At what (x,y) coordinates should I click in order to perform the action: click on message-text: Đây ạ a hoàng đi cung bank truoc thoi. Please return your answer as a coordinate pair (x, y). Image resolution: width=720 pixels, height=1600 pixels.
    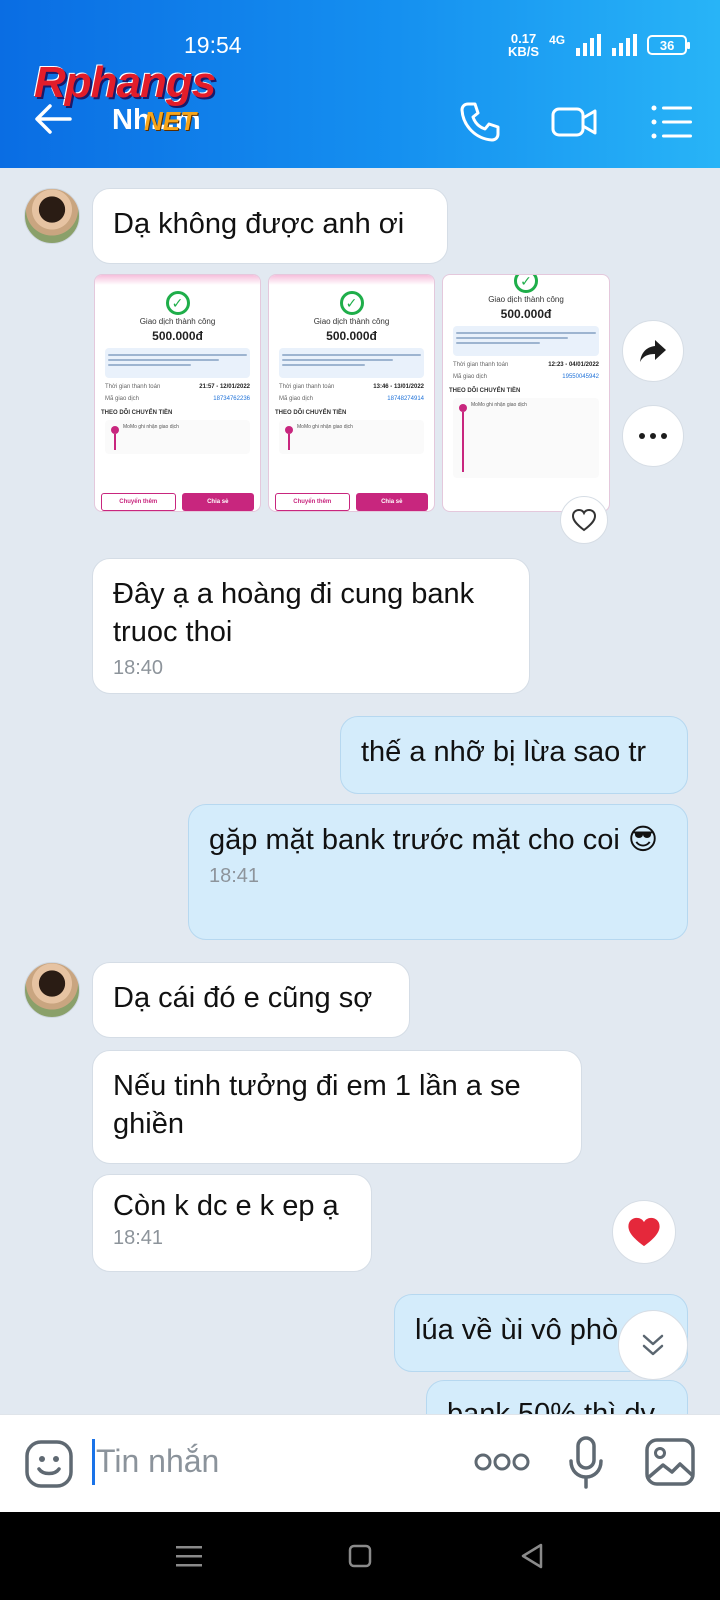
    Looking at the image, I should click on (294, 613).